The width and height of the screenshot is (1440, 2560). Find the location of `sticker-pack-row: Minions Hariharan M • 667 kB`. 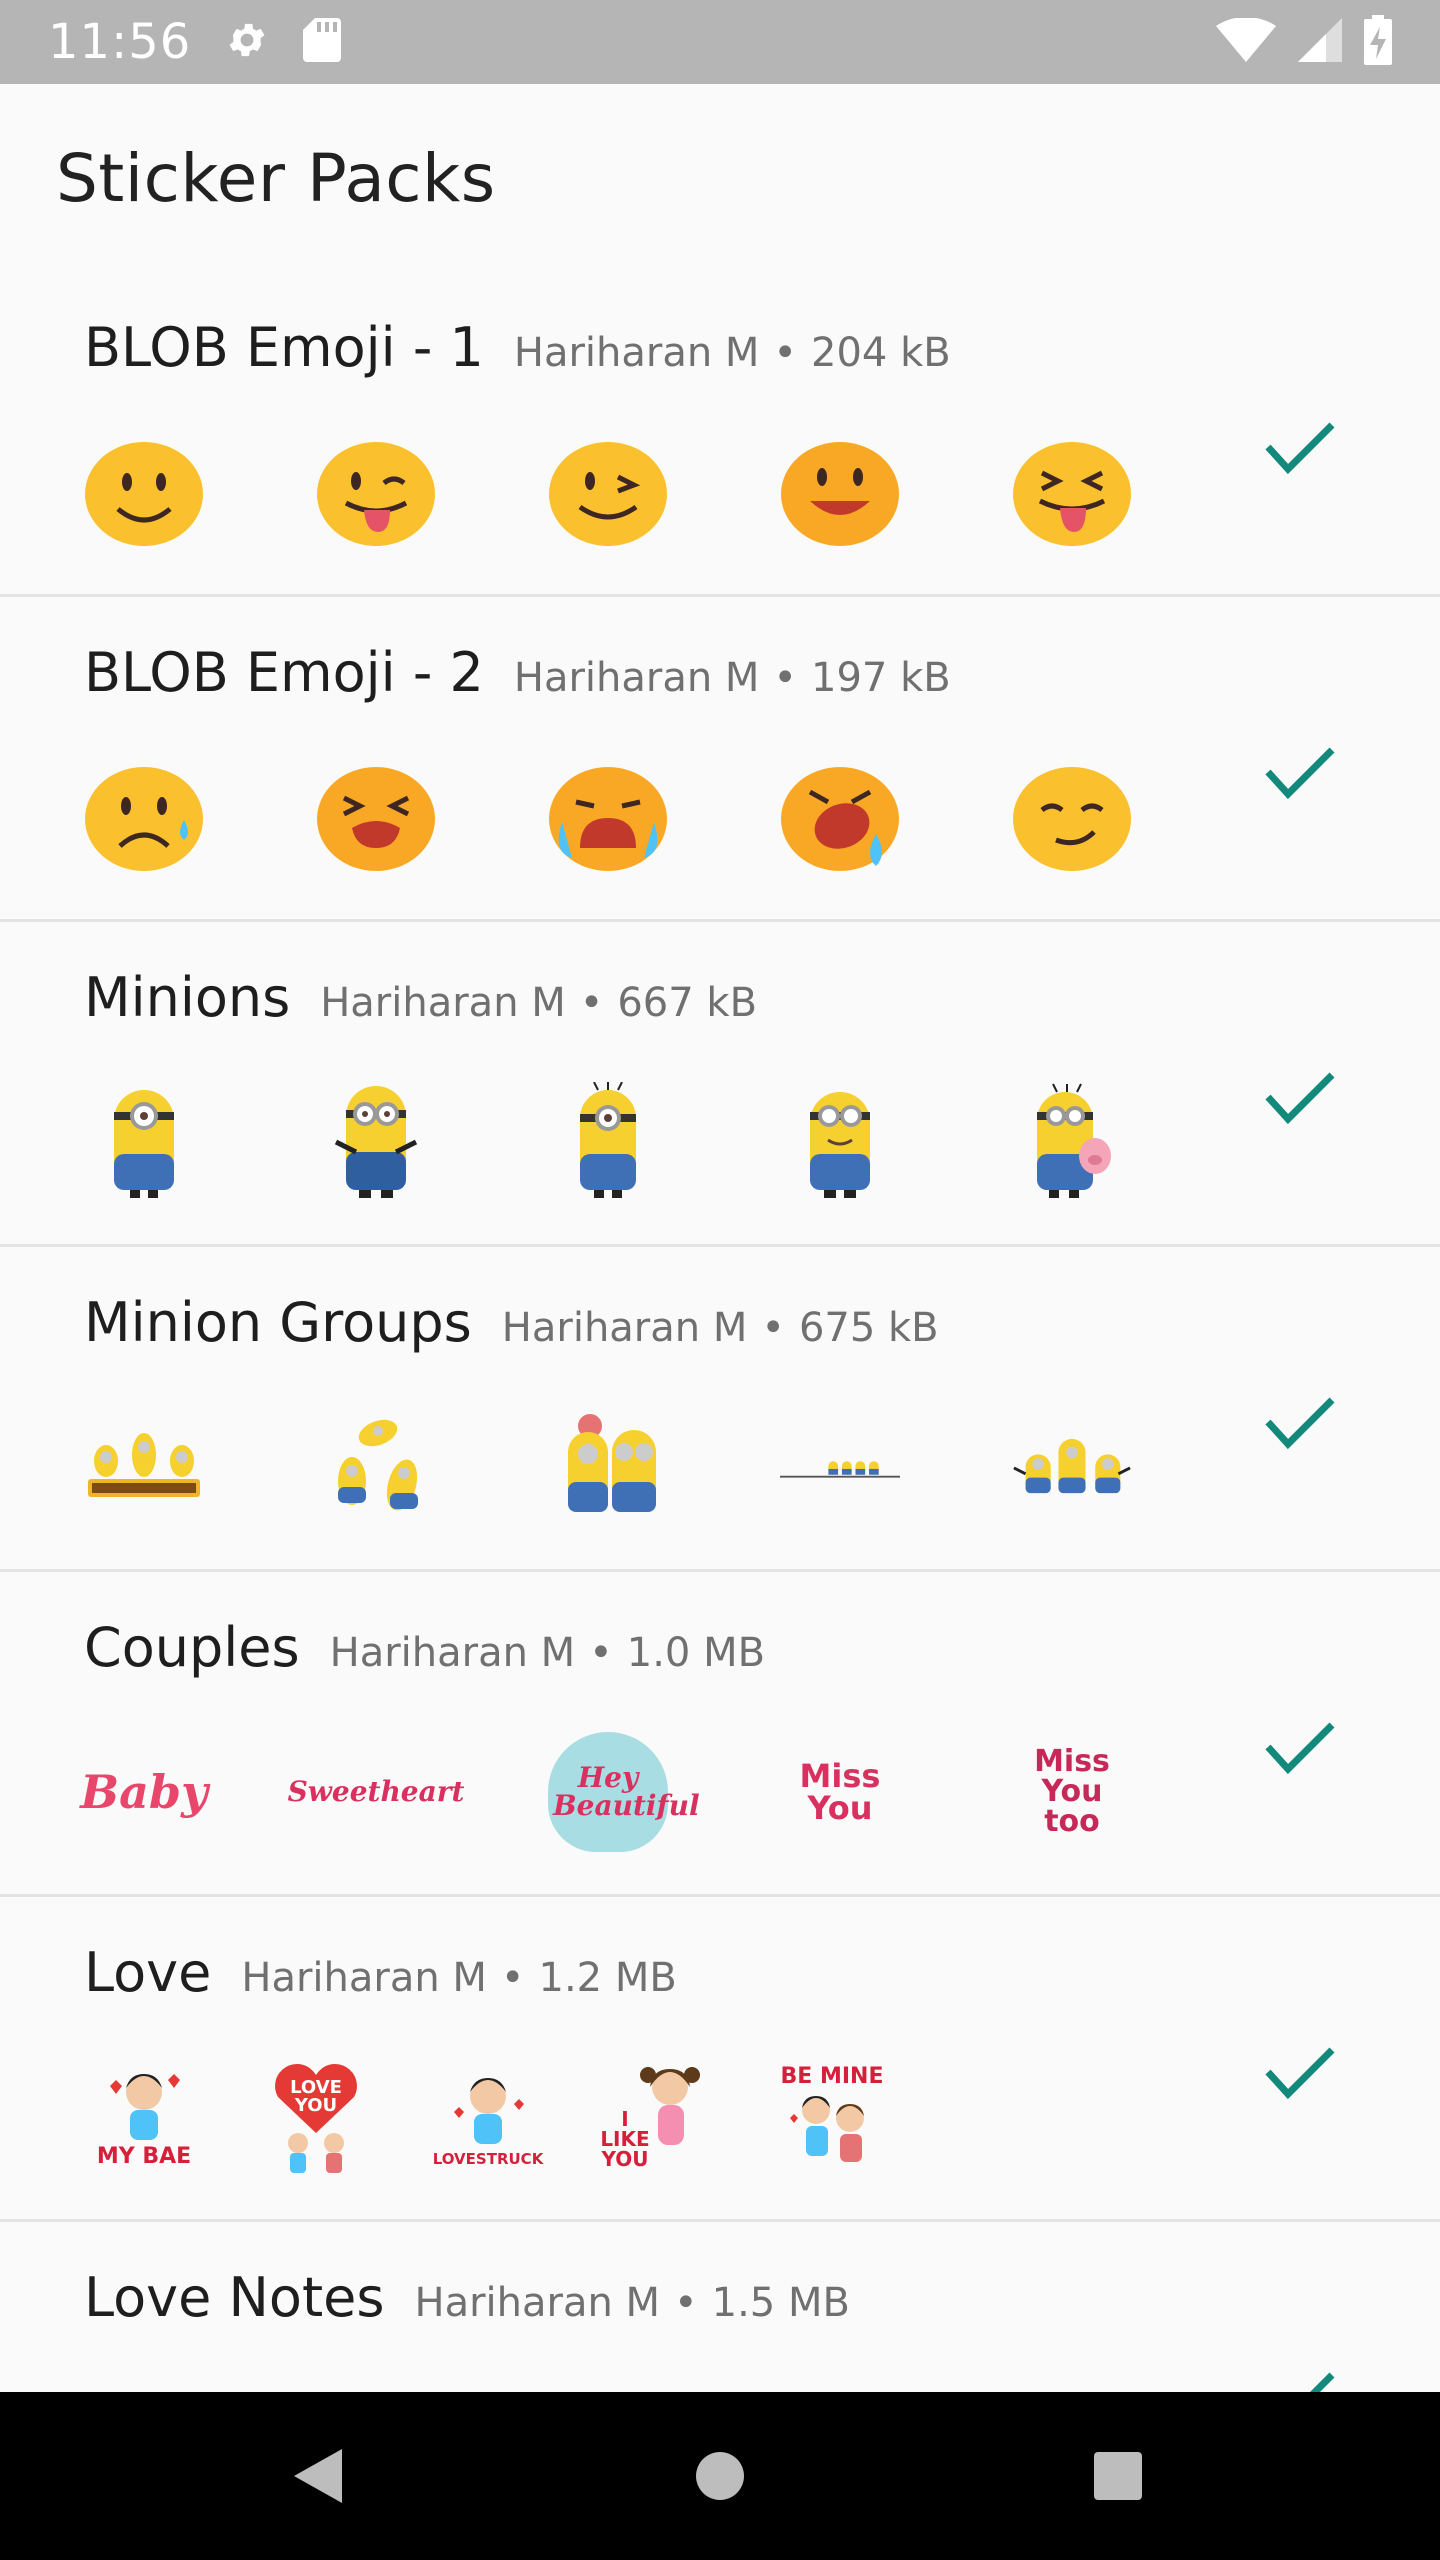

sticker-pack-row: Minions Hariharan M • 667 kB is located at coordinates (720, 1084).